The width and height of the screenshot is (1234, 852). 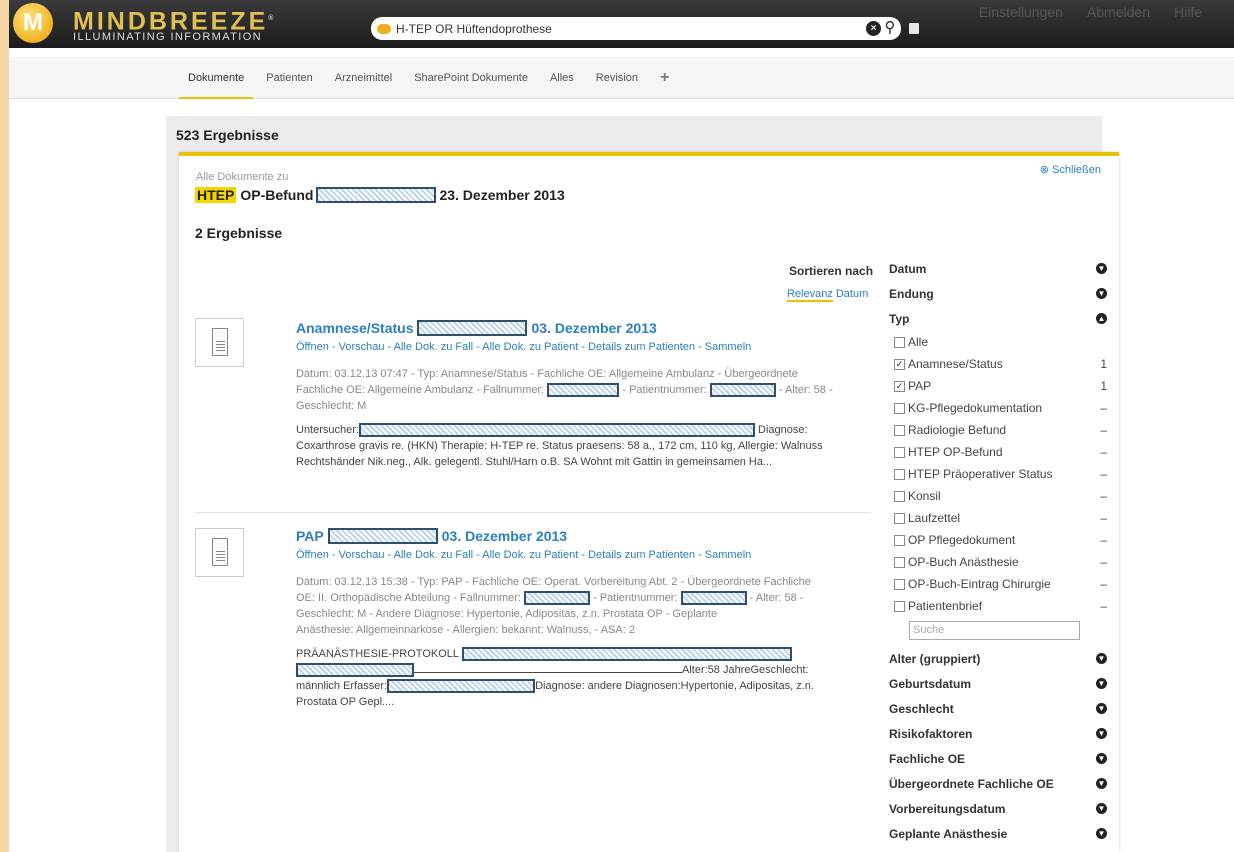 What do you see at coordinates (562, 78) in the screenshot?
I see `tab-alles: Alles` at bounding box center [562, 78].